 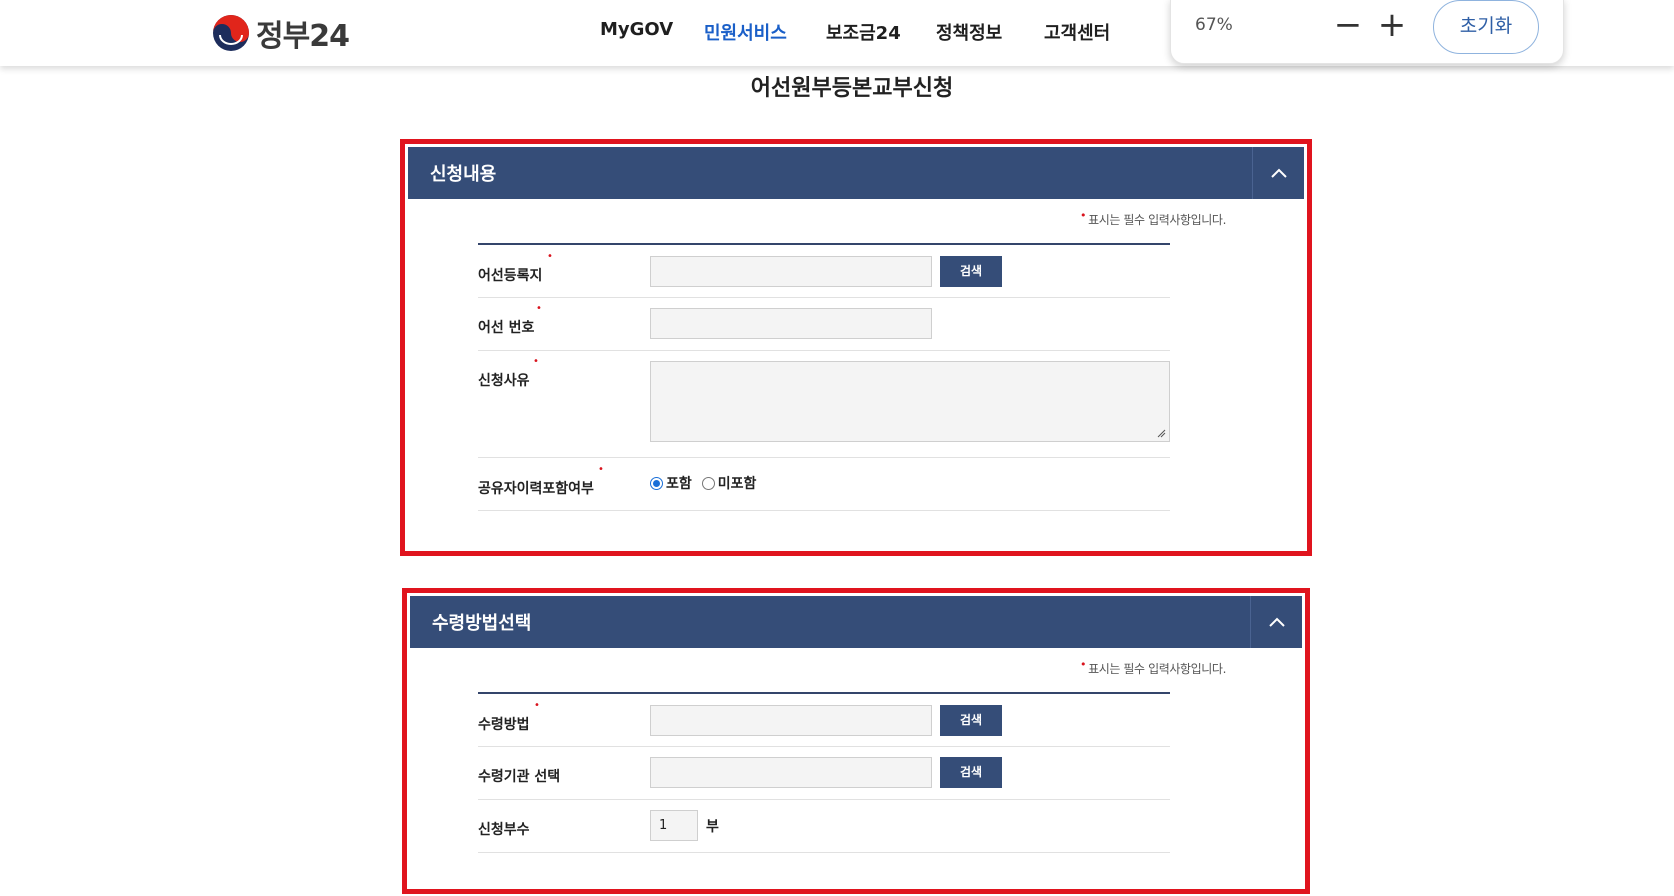 I want to click on radio-include-label: 포함, so click(x=679, y=483).